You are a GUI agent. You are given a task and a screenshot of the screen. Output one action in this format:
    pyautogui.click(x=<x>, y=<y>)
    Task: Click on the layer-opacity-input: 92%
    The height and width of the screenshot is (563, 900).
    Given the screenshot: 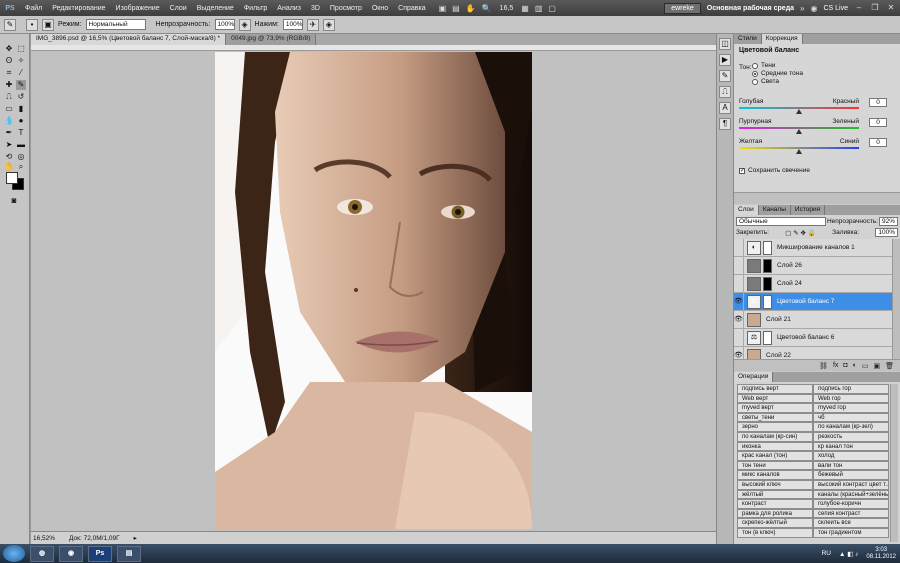 What is the action you would take?
    pyautogui.click(x=888, y=221)
    